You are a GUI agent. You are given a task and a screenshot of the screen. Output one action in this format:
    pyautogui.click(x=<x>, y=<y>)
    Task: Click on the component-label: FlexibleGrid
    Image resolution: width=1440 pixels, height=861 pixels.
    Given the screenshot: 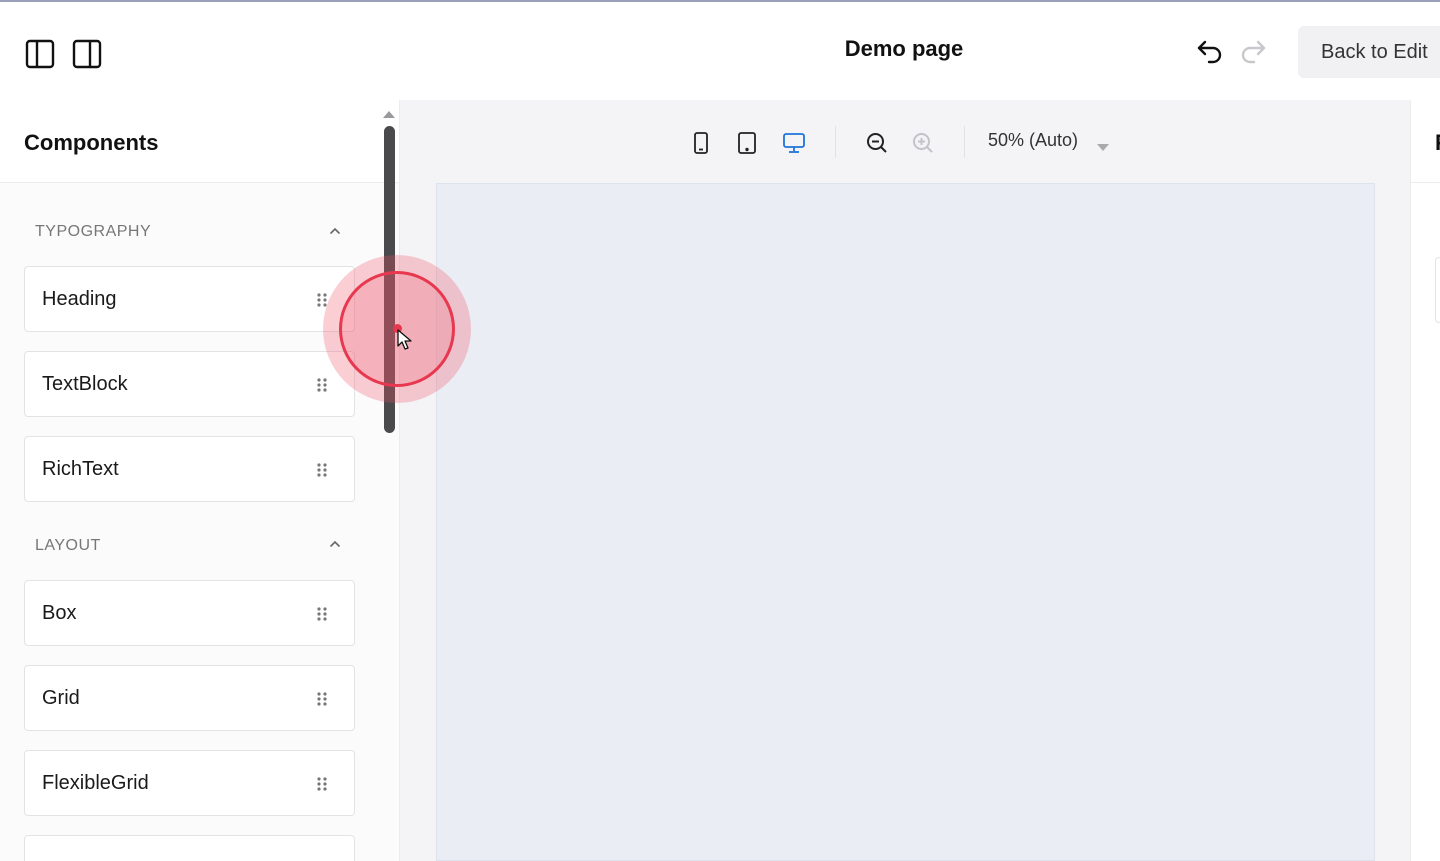 What is the action you would take?
    pyautogui.click(x=95, y=783)
    